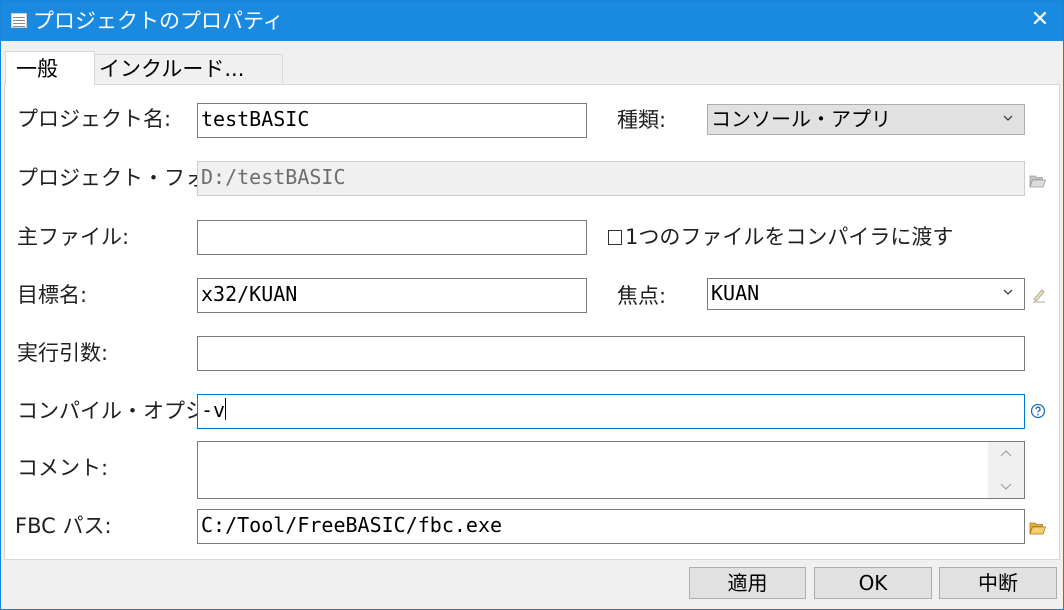 This screenshot has height=610, width=1064. What do you see at coordinates (392, 295) in the screenshot?
I see `target-name-input: x32/KUAN` at bounding box center [392, 295].